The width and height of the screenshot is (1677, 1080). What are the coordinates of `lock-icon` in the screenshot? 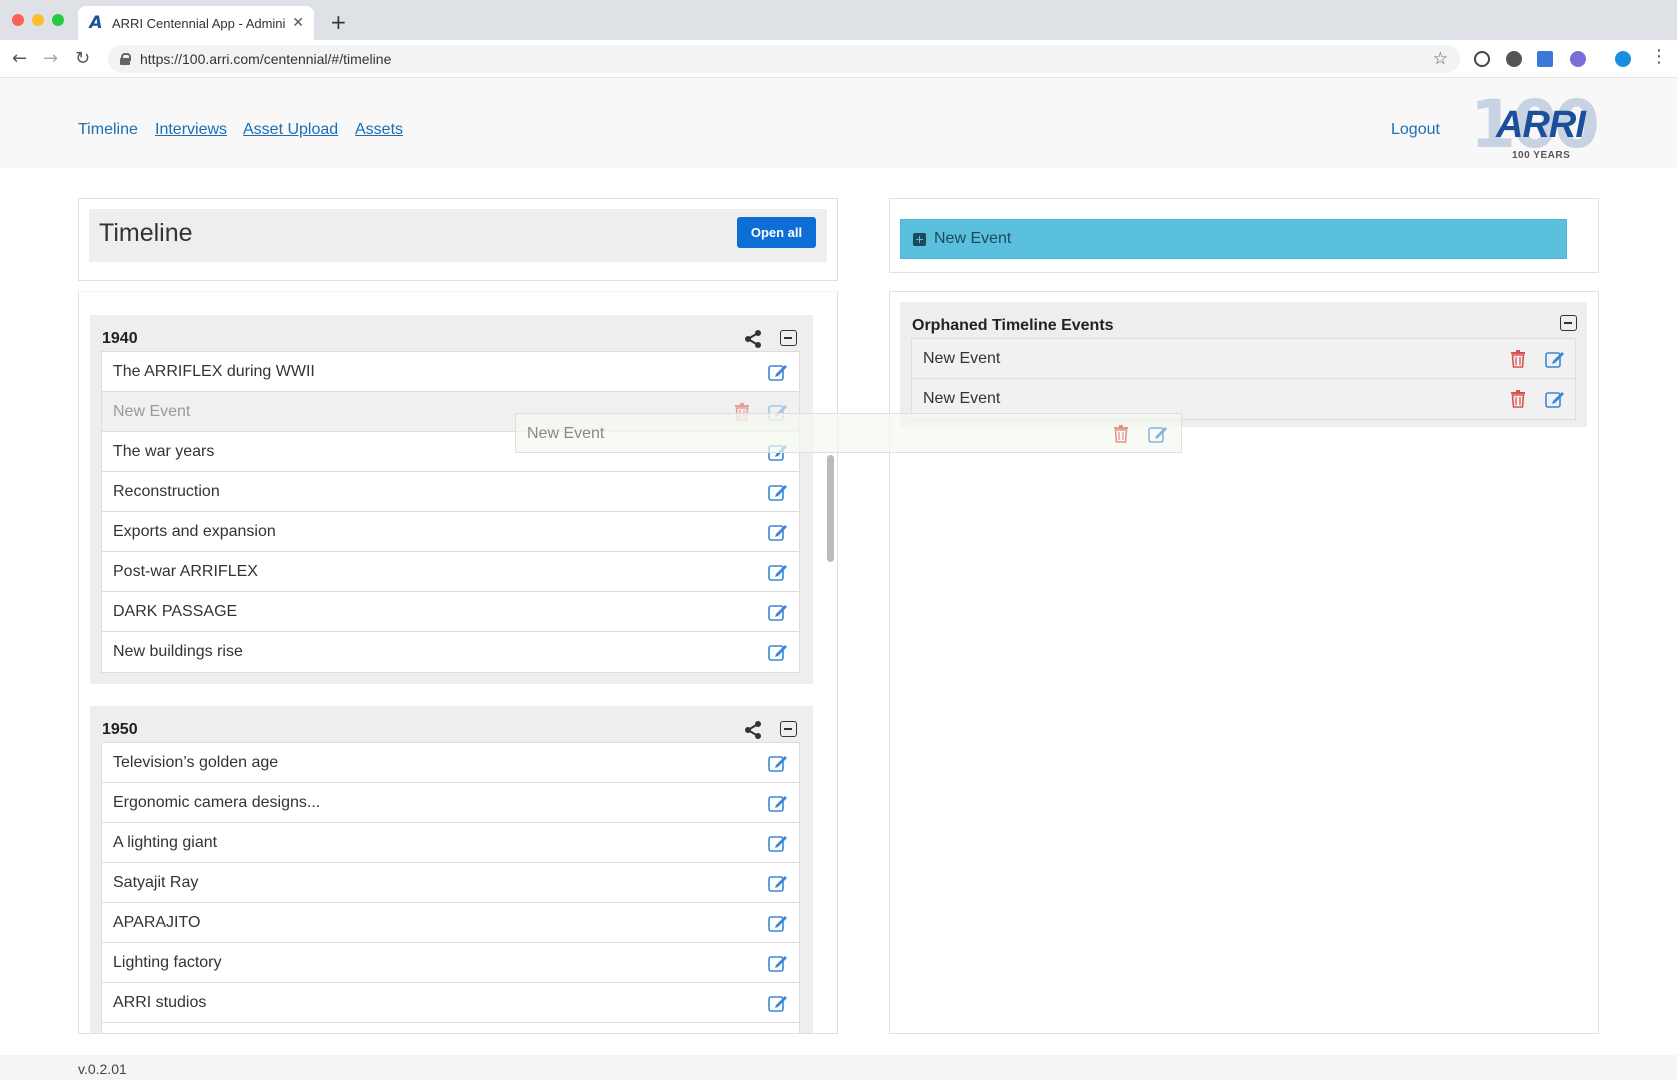 It's located at (125, 59).